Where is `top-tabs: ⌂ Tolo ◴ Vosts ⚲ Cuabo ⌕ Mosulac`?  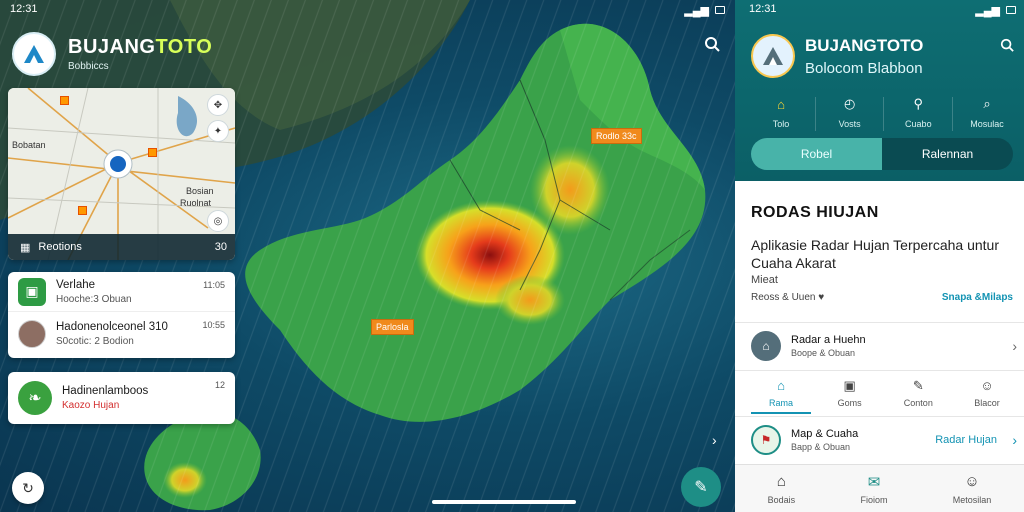
top-tabs: ⌂ Tolo ◴ Vosts ⚲ Cuabo ⌕ Mosulac is located at coordinates (884, 113).